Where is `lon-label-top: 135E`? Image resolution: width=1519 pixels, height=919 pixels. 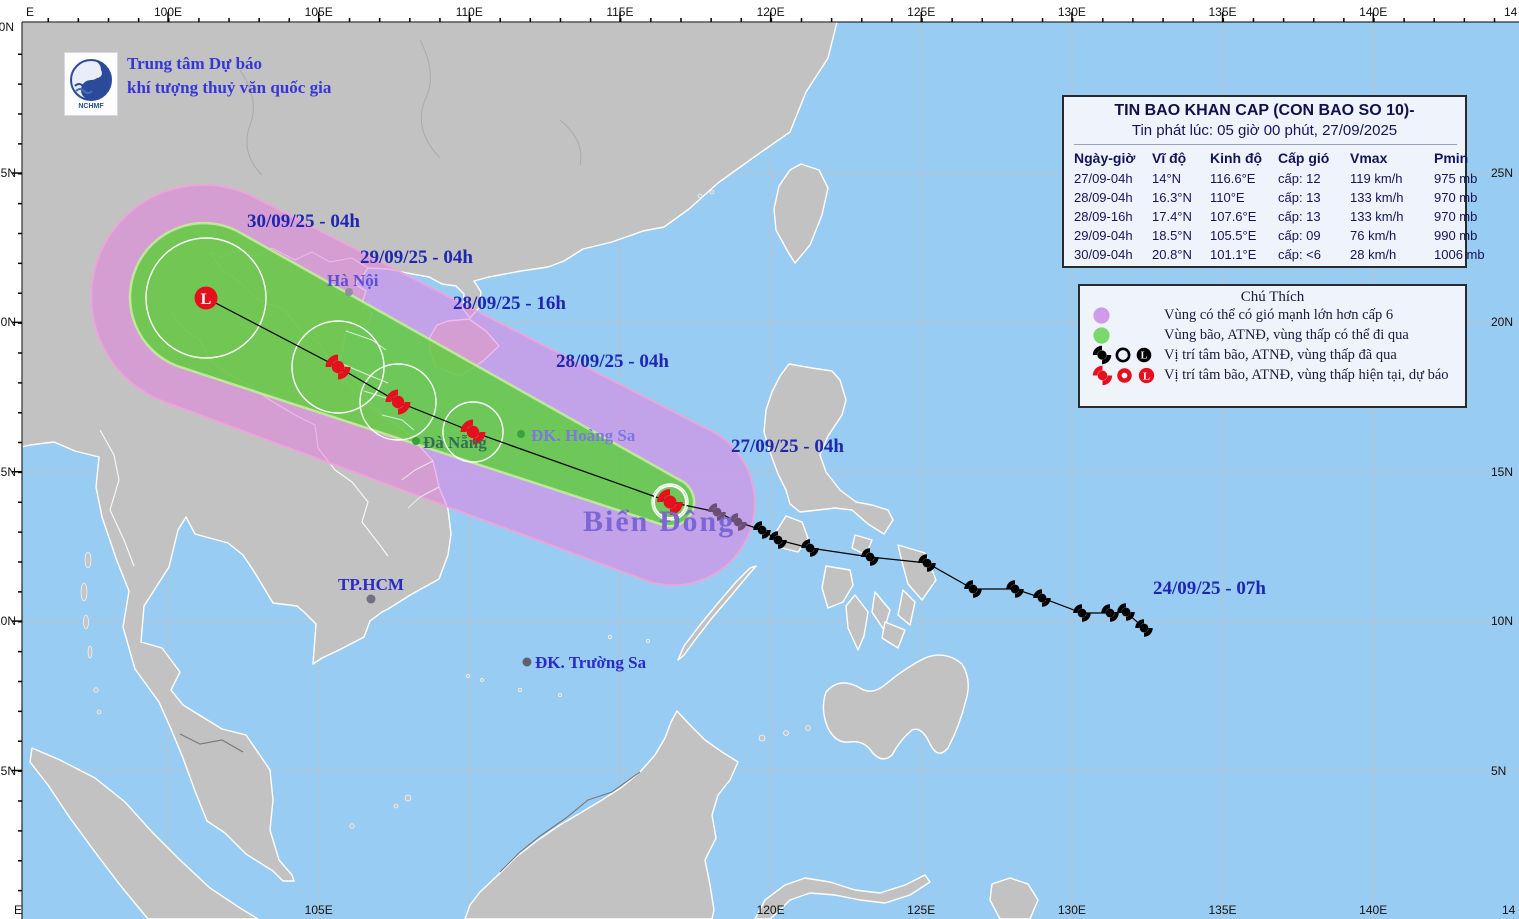
lon-label-top: 135E is located at coordinates (1222, 12).